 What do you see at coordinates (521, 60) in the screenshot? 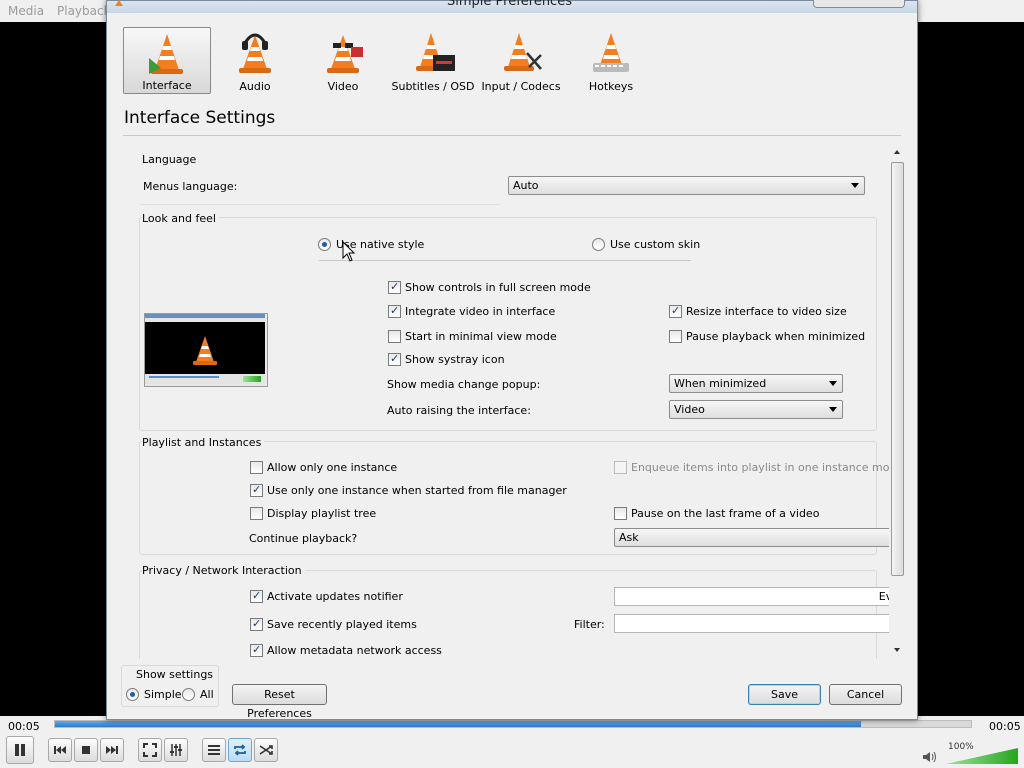
I see `category-input-codecs: Input / Codecs` at bounding box center [521, 60].